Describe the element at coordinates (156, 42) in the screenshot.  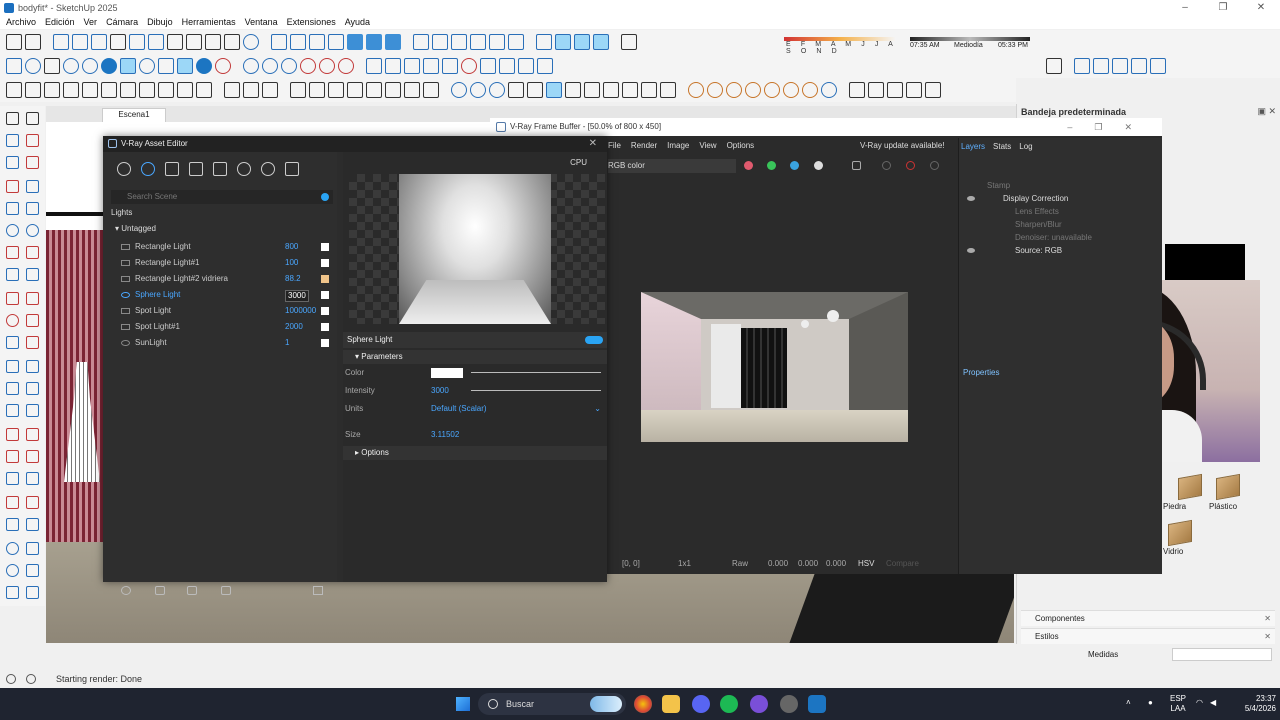
I see `paste-icon` at that location.